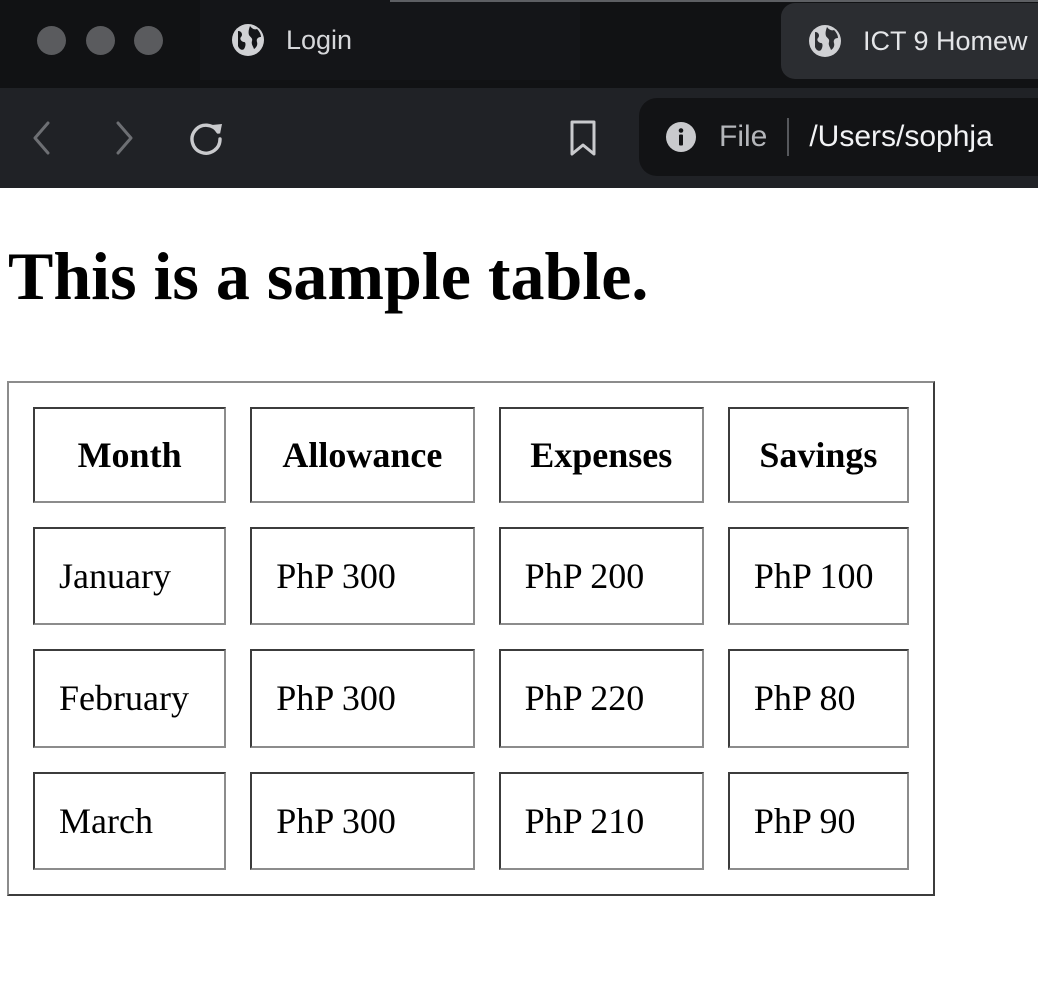 The image size is (1038, 1006). Describe the element at coordinates (601, 820) in the screenshot. I see `cell-expenses: PhP 210` at that location.